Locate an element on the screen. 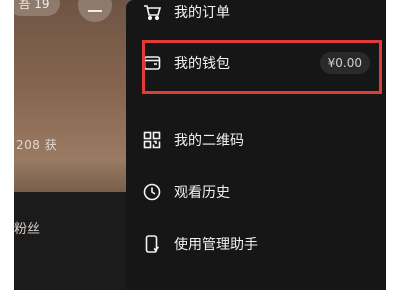 The height and width of the screenshot is (300, 400). menu-item-usage-manager: 使用管理助手 is located at coordinates (257, 244).